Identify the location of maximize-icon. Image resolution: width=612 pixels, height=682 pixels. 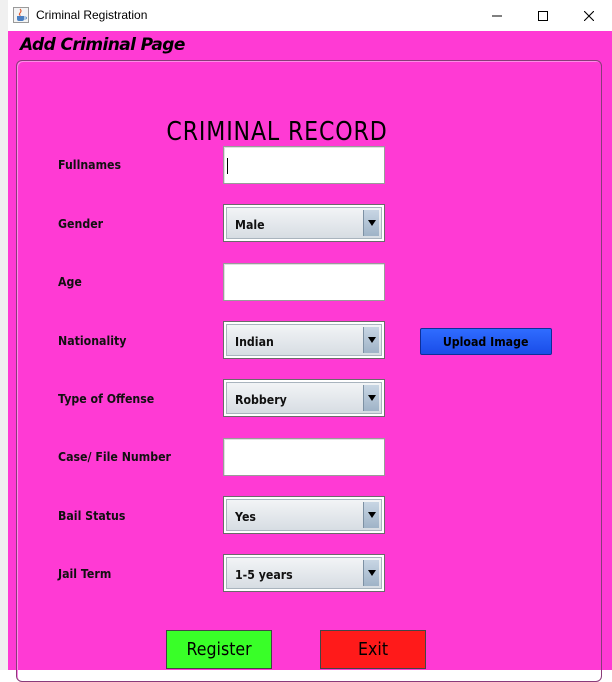
(543, 15).